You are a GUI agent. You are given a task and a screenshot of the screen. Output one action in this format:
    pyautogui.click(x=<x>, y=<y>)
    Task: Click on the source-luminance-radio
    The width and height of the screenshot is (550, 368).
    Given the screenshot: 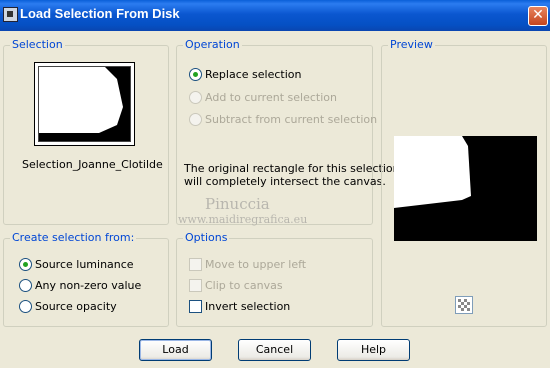 What is the action you would take?
    pyautogui.click(x=25, y=264)
    